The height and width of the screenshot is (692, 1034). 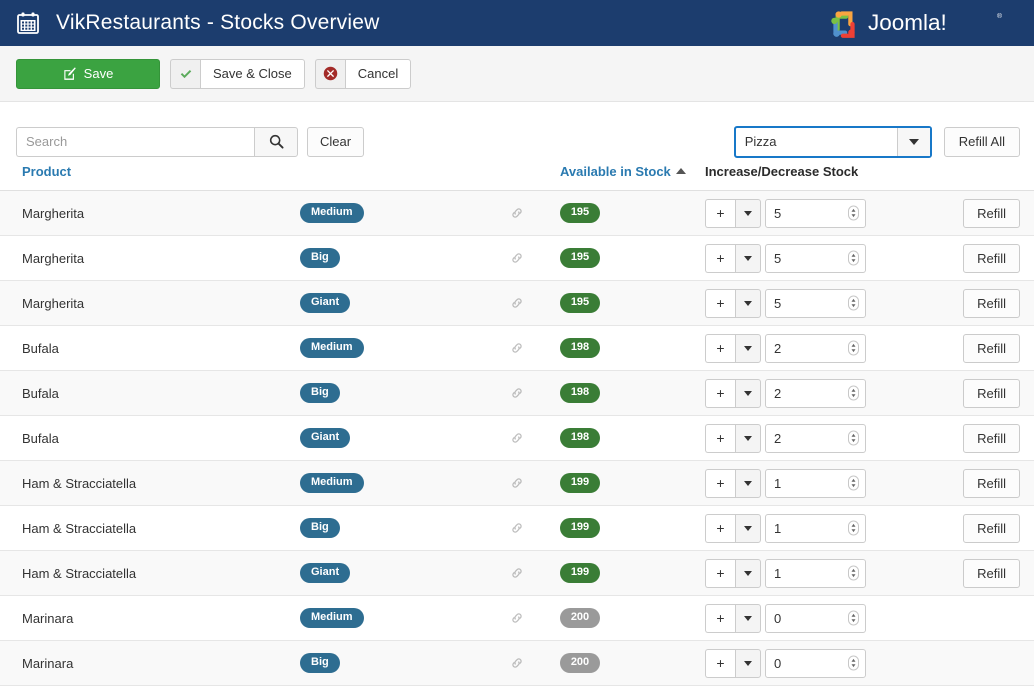 I want to click on chevron-down-icon, so click(x=913, y=141).